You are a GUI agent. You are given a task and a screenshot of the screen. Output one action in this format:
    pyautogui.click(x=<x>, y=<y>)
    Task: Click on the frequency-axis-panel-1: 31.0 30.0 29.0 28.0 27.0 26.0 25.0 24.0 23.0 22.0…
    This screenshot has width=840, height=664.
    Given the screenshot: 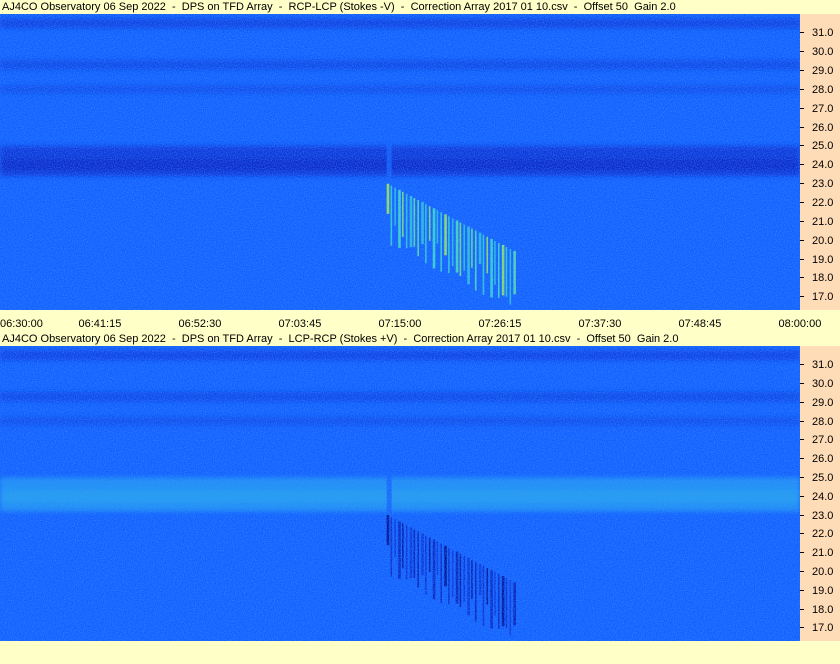 What is the action you would take?
    pyautogui.click(x=820, y=162)
    